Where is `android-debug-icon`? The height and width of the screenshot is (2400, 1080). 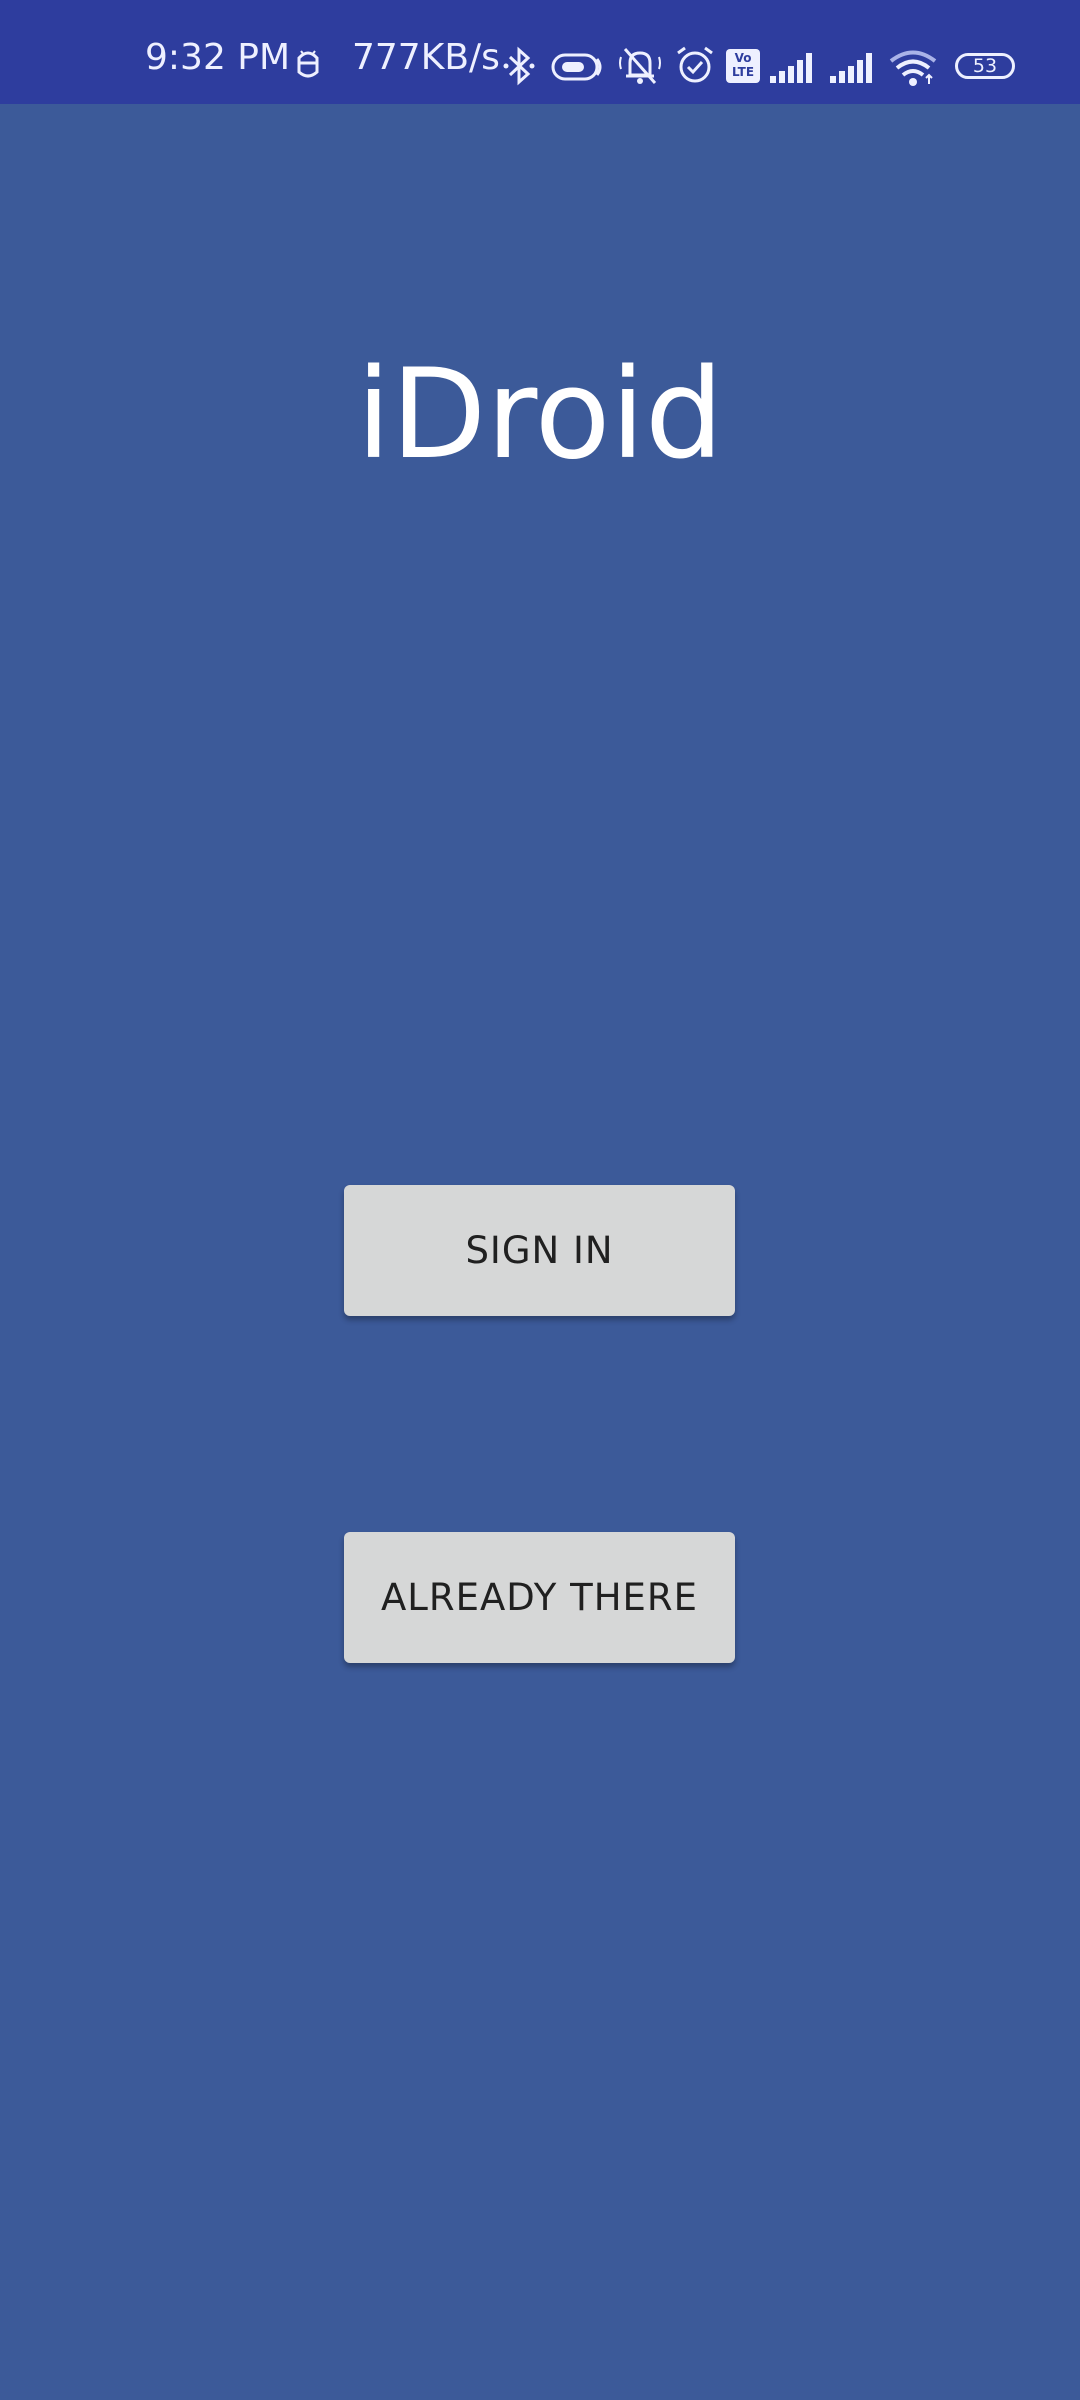
android-debug-icon is located at coordinates (308, 64).